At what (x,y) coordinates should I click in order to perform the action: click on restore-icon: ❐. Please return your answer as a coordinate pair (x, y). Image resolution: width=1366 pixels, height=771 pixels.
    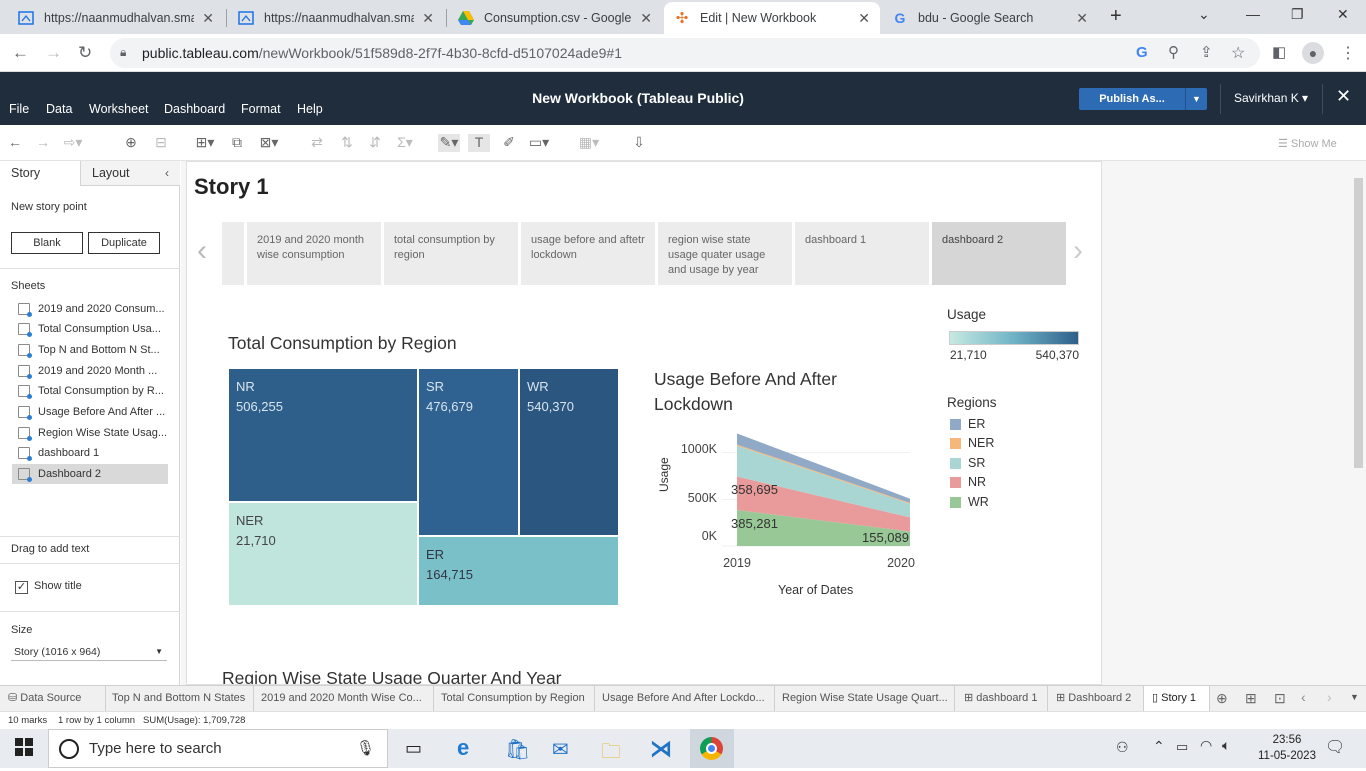
    Looking at the image, I should click on (1297, 14).